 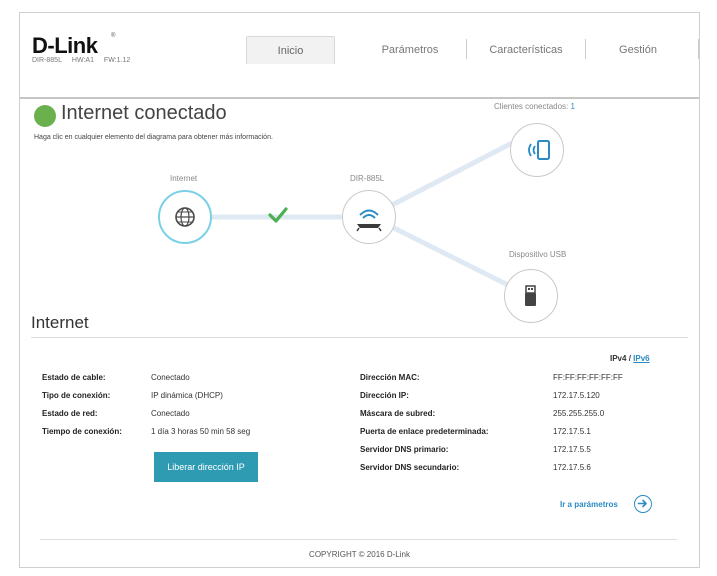 I want to click on diagram-links, so click(x=363, y=214).